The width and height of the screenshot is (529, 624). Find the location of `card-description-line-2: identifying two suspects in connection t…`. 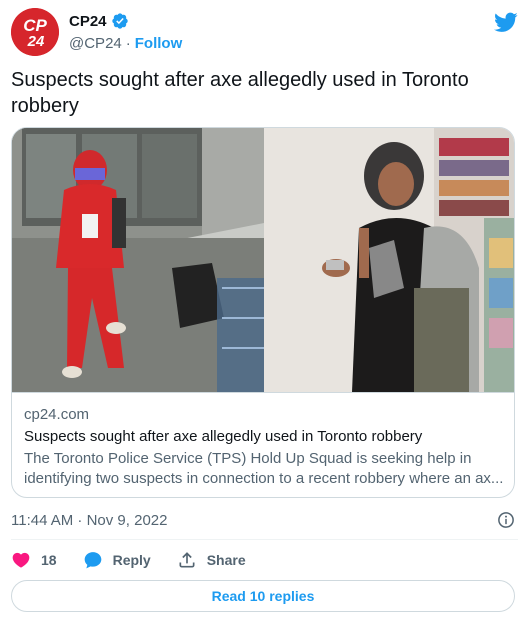

card-description-line-2: identifying two suspects in connection t… is located at coordinates (264, 478).